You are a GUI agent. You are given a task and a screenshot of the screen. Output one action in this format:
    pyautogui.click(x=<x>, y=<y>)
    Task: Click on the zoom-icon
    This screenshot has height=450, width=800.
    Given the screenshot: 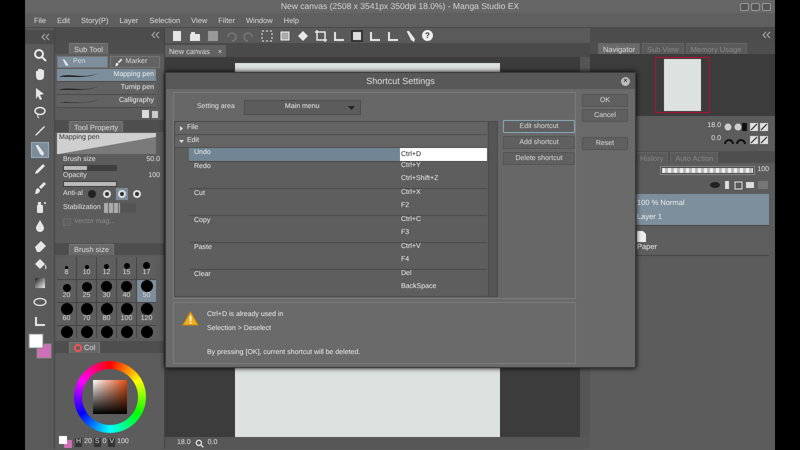 What is the action you would take?
    pyautogui.click(x=735, y=127)
    